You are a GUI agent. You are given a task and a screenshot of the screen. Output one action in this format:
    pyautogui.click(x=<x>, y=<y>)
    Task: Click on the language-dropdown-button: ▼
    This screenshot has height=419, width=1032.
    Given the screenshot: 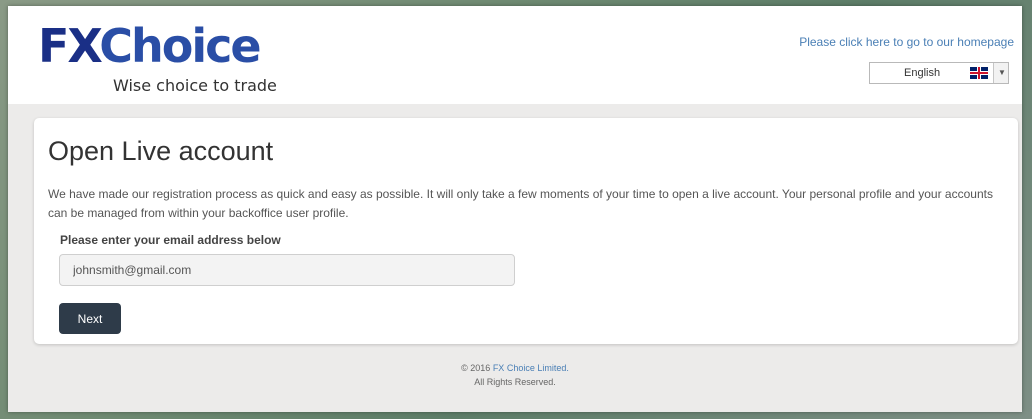 What is the action you would take?
    pyautogui.click(x=1000, y=73)
    